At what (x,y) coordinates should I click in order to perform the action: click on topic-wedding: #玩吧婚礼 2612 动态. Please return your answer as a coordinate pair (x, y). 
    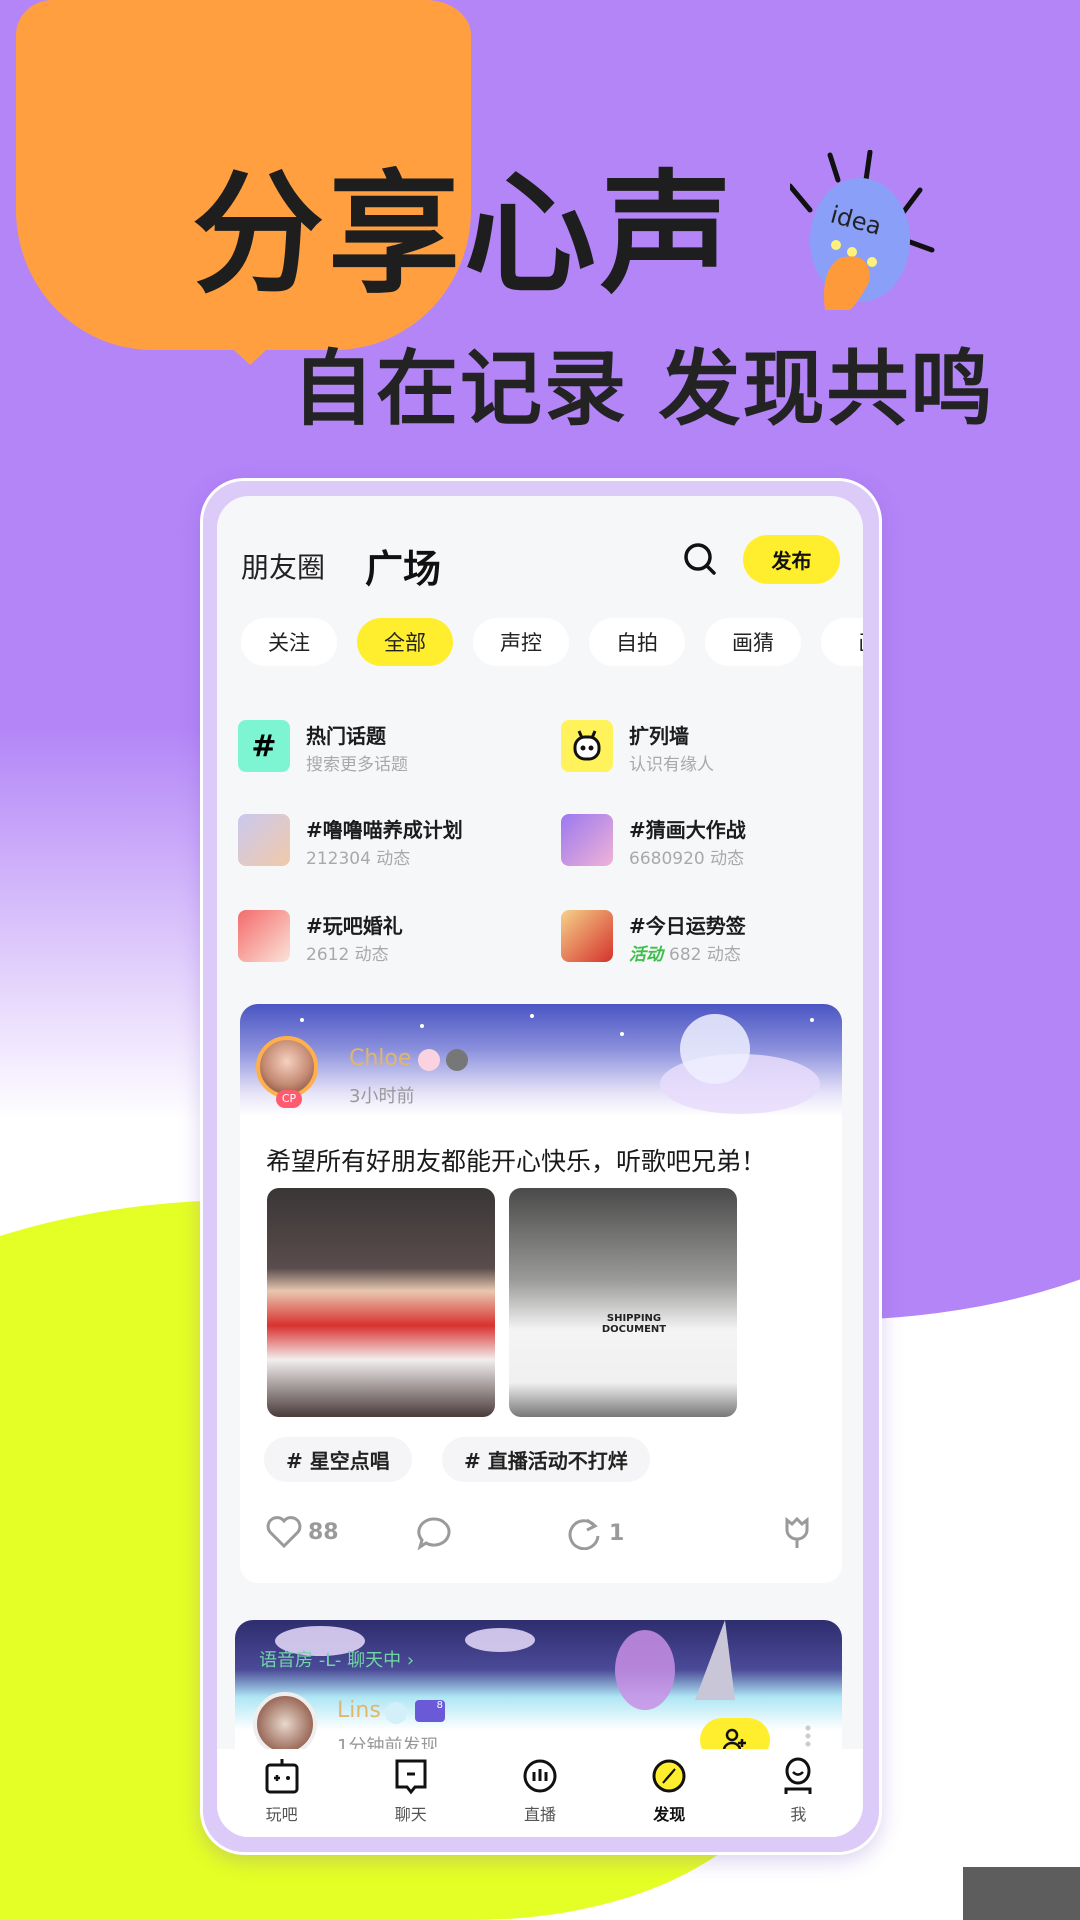
    Looking at the image, I should click on (388, 938).